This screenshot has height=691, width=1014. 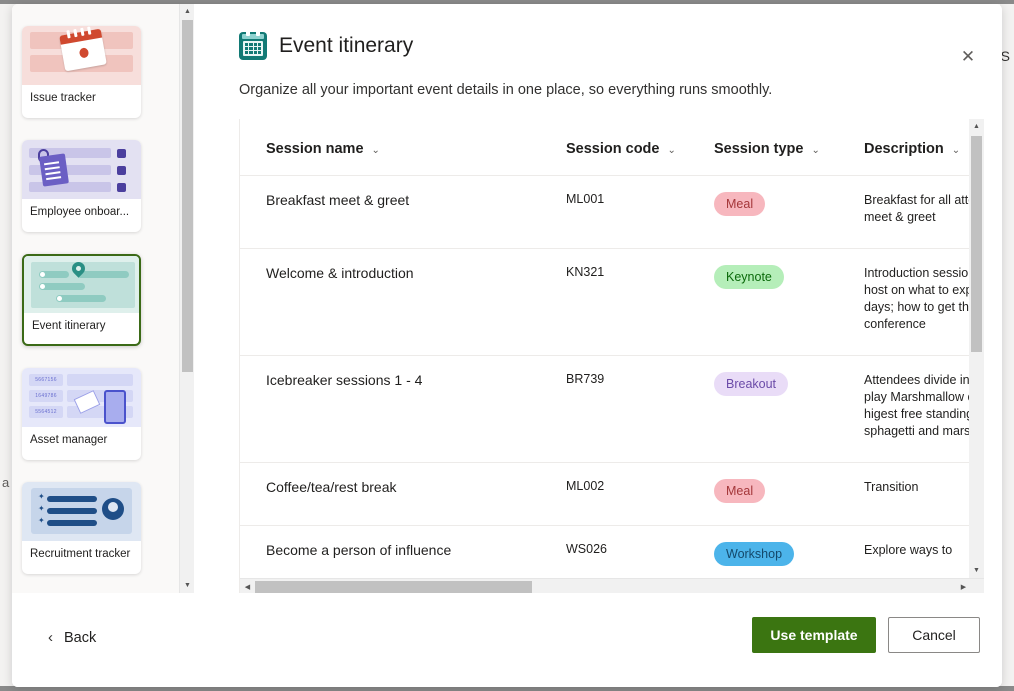 I want to click on cell-session-code: WS026, so click(x=614, y=551).